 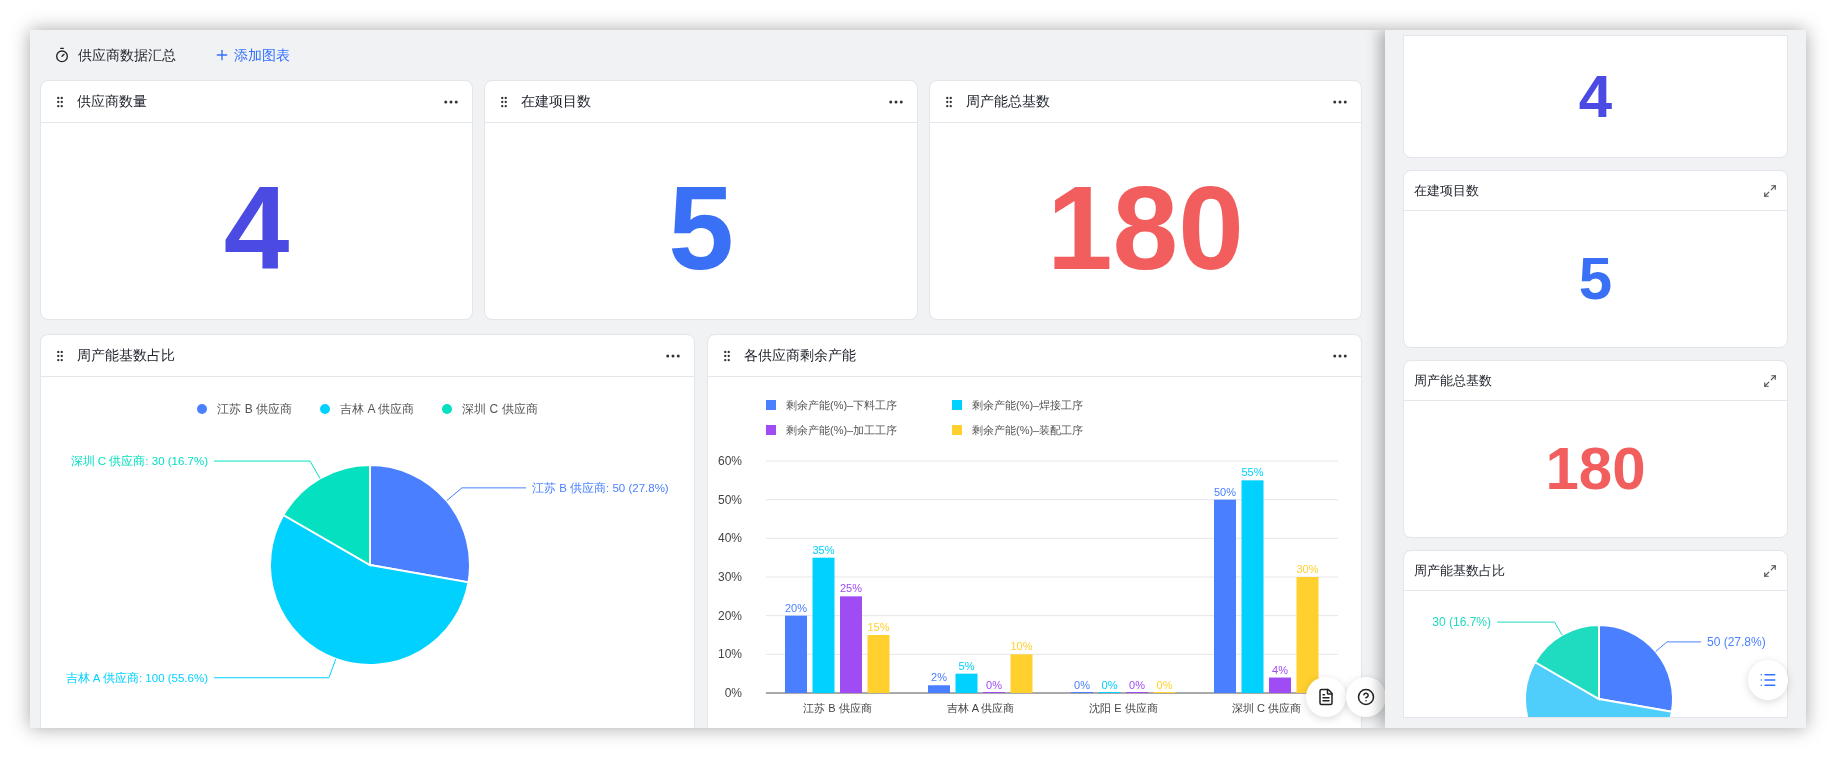 What do you see at coordinates (729, 615) in the screenshot?
I see `axis-tick-label: 20%` at bounding box center [729, 615].